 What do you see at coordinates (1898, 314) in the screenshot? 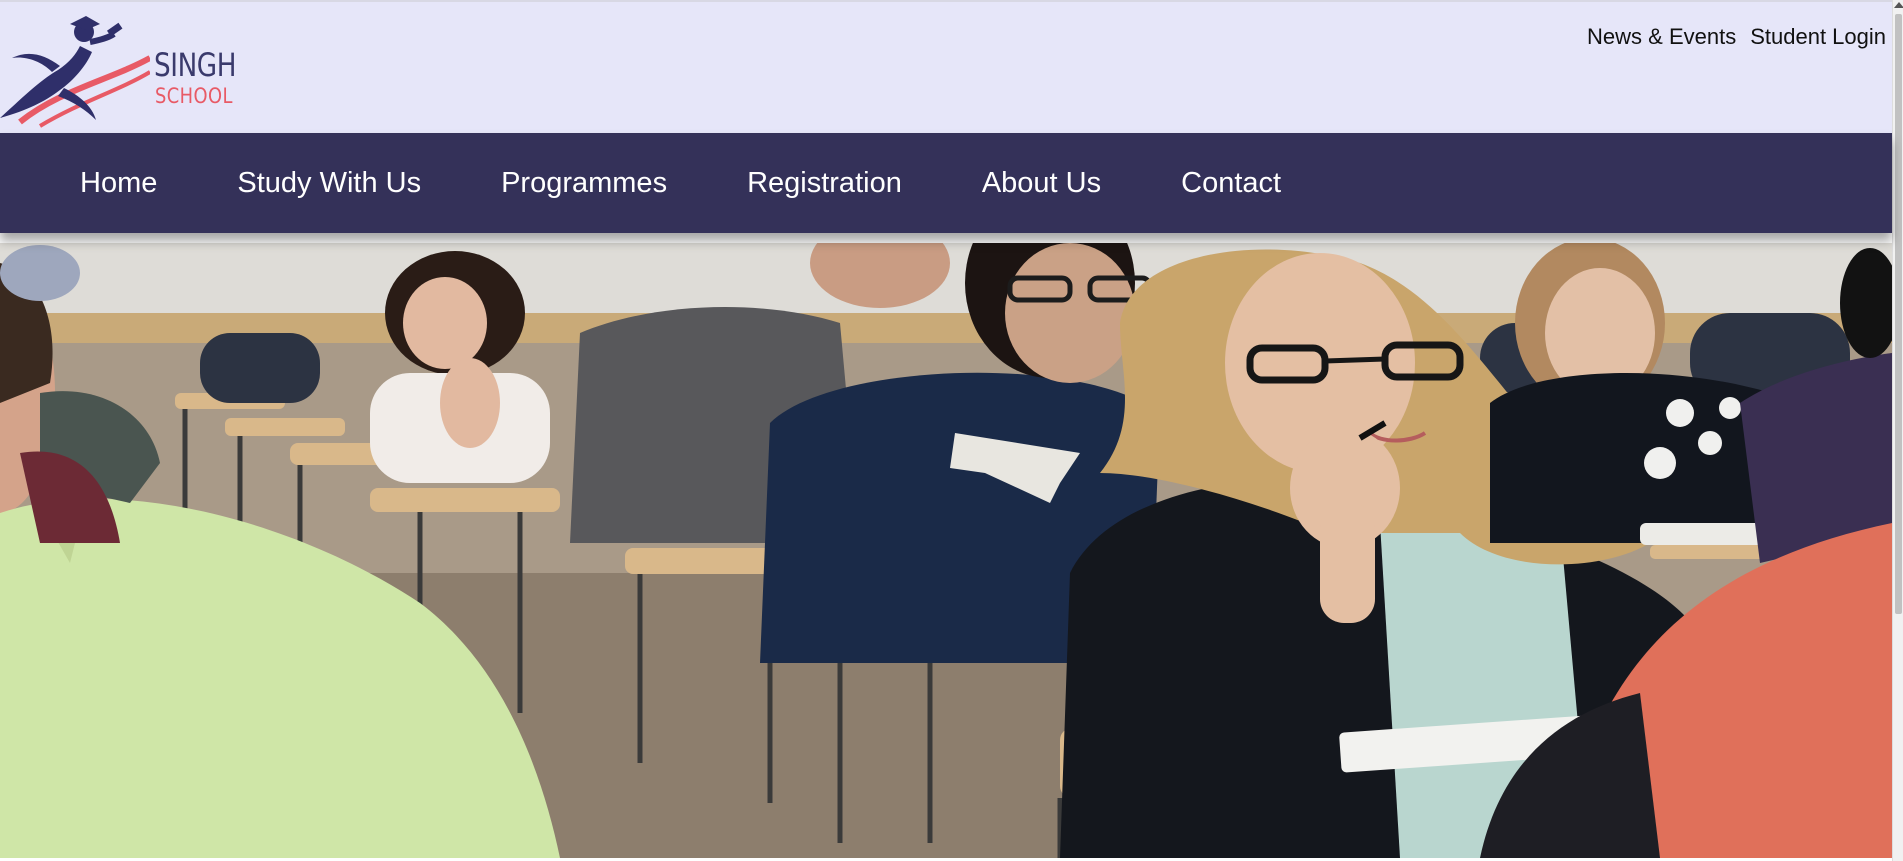
I see `scroll-thumb` at bounding box center [1898, 314].